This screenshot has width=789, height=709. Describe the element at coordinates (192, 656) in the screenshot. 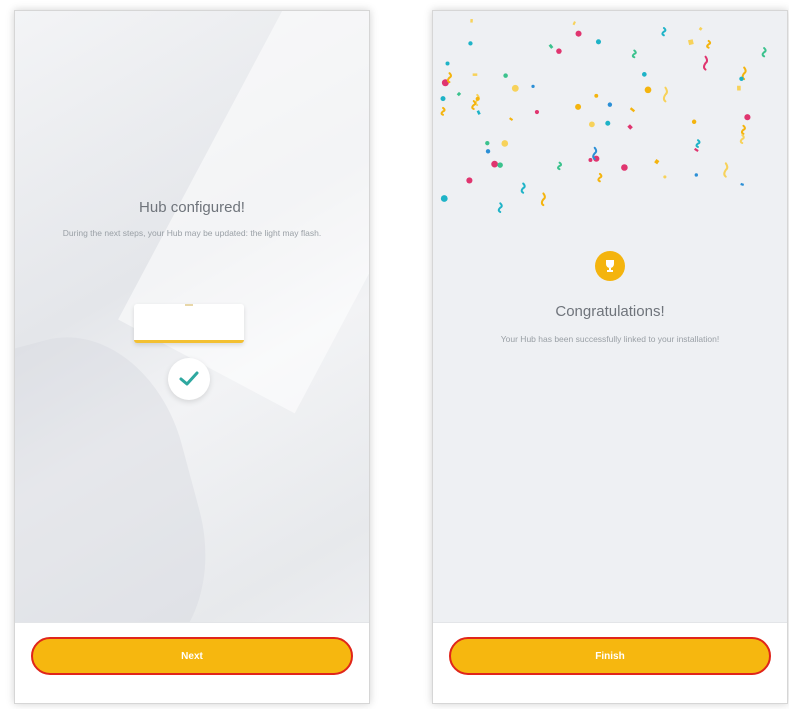

I see `next-button: Next` at that location.